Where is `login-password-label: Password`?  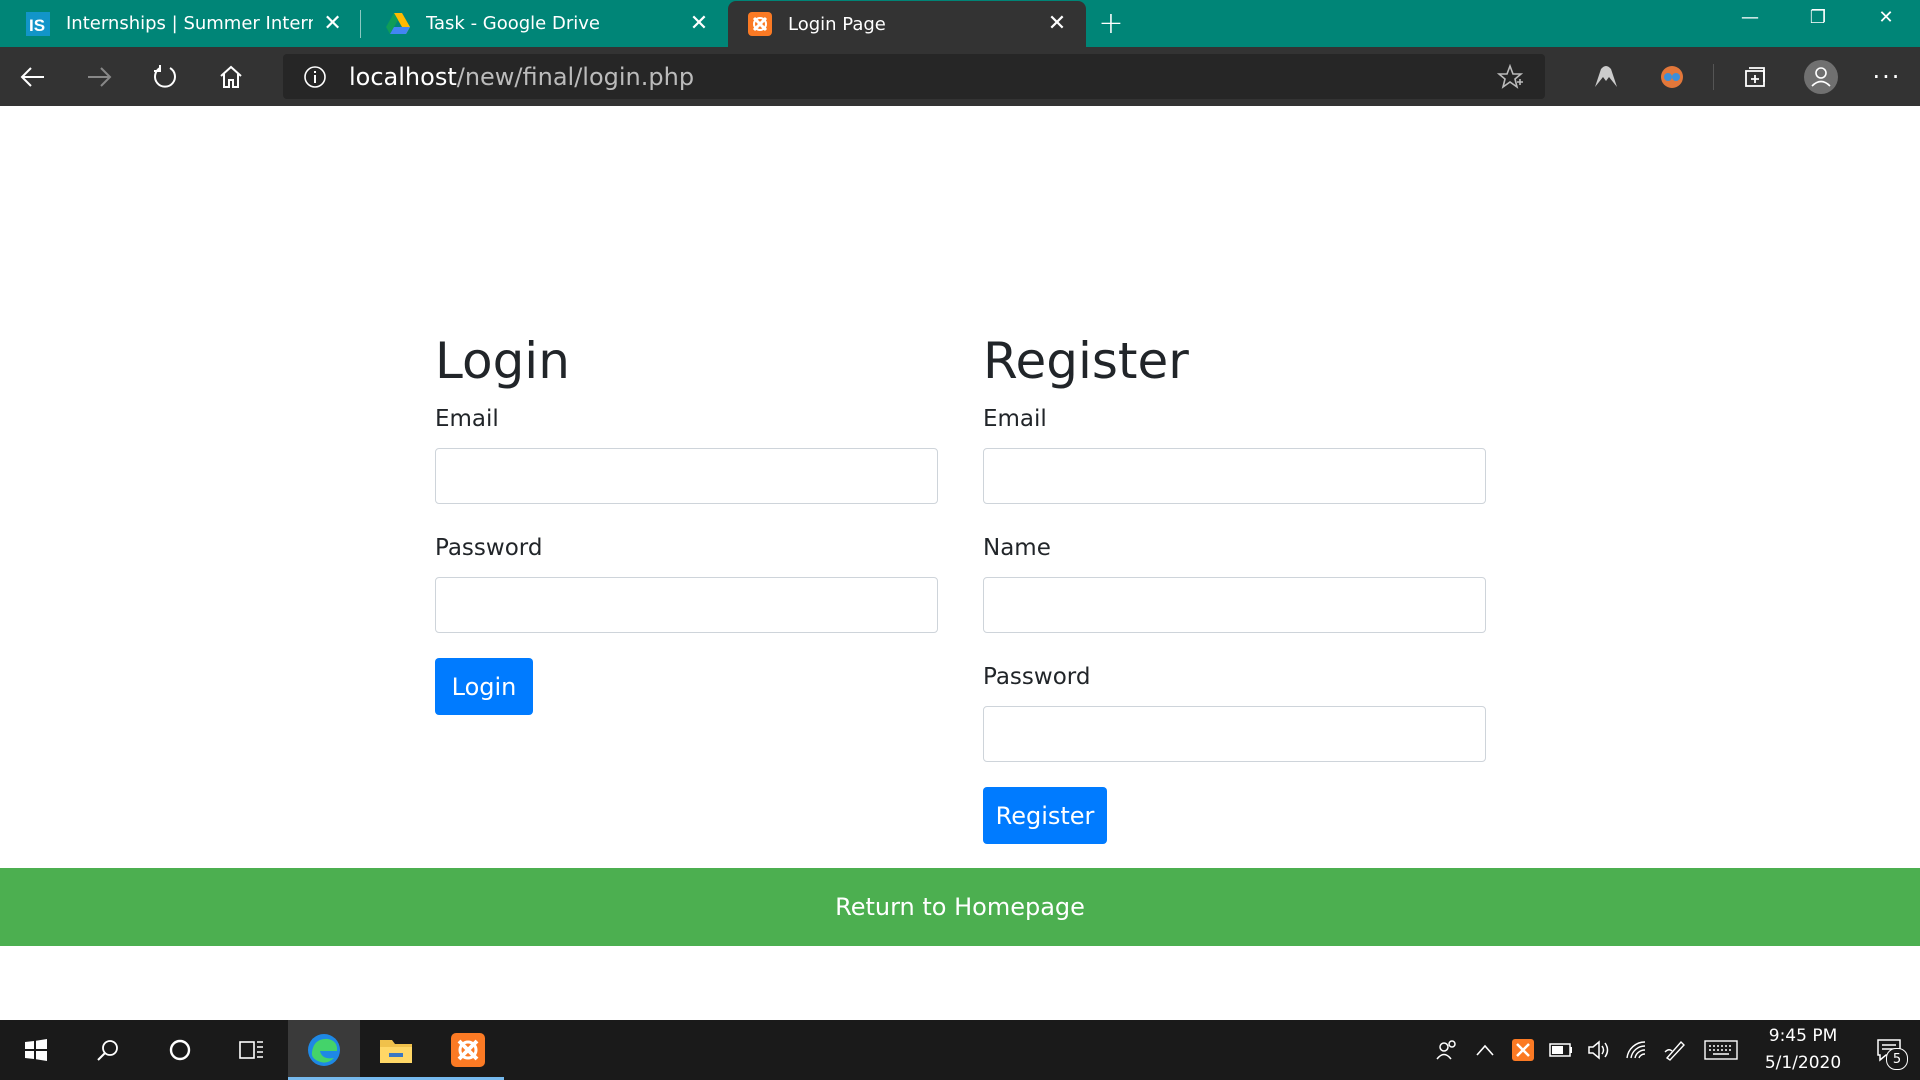
login-password-label: Password is located at coordinates (489, 548).